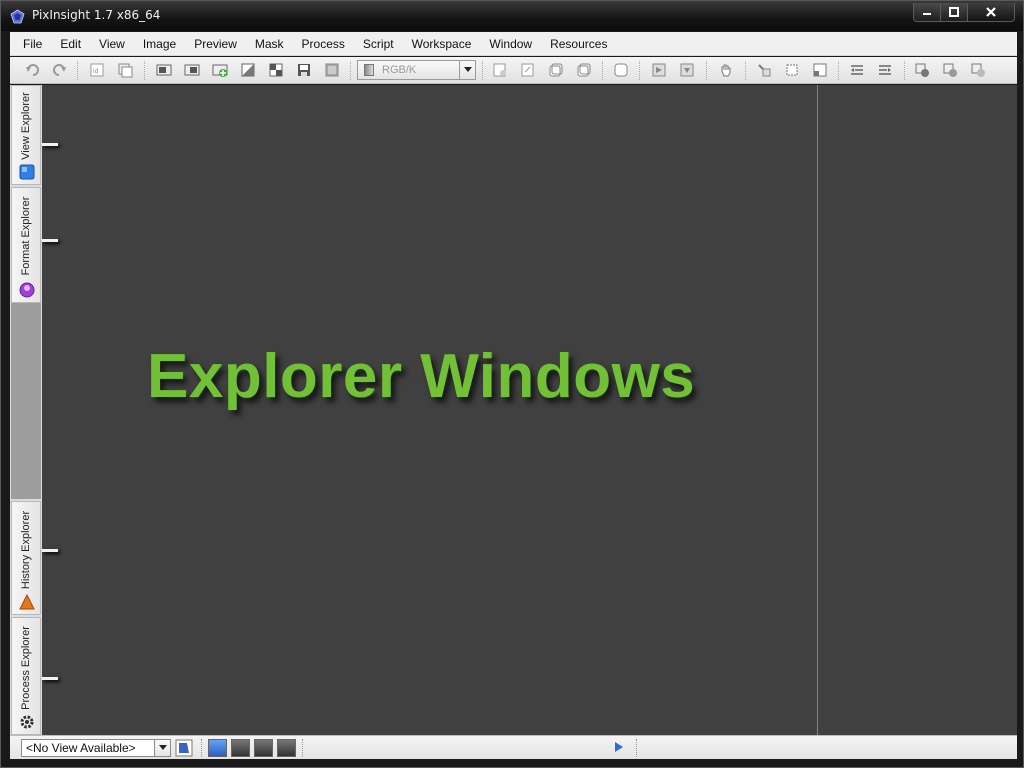 Image resolution: width=1024 pixels, height=768 pixels. I want to click on status-bar: <No View Available>, so click(513, 747).